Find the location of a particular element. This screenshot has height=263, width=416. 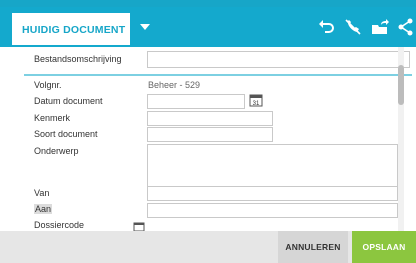

section-divider is located at coordinates (218, 75).